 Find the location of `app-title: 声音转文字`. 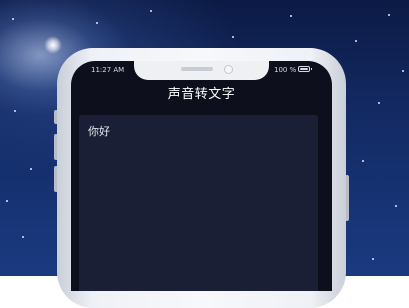

app-title: 声音转文字 is located at coordinates (201, 94).